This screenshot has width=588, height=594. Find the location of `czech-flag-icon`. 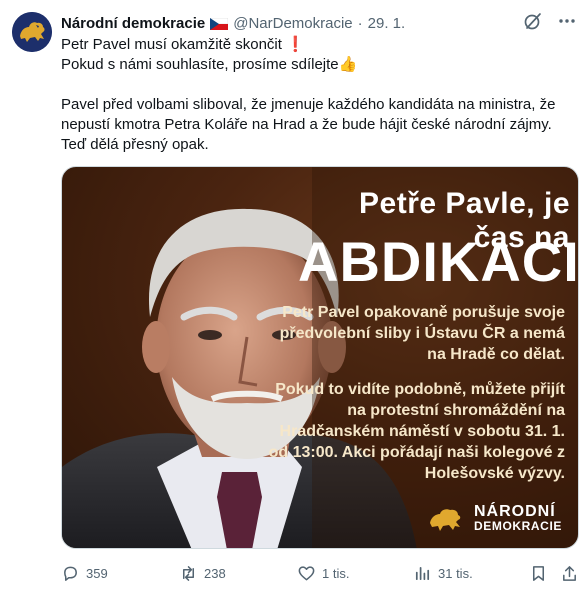

czech-flag-icon is located at coordinates (219, 23).